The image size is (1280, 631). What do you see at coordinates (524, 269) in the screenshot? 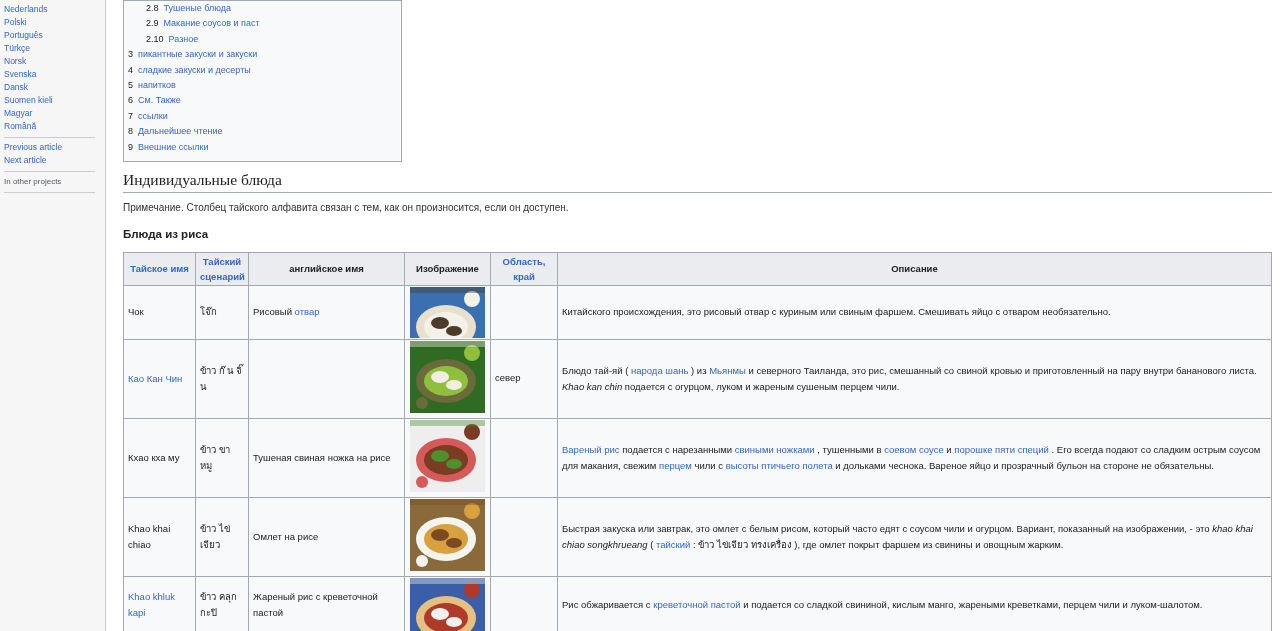
I see `column-header: Область, край` at bounding box center [524, 269].